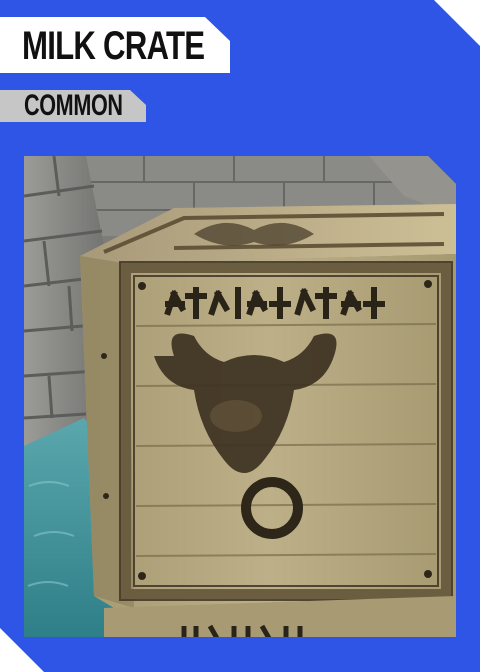 The image size is (480, 672). I want to click on card-corner-notch, so click(457, 23).